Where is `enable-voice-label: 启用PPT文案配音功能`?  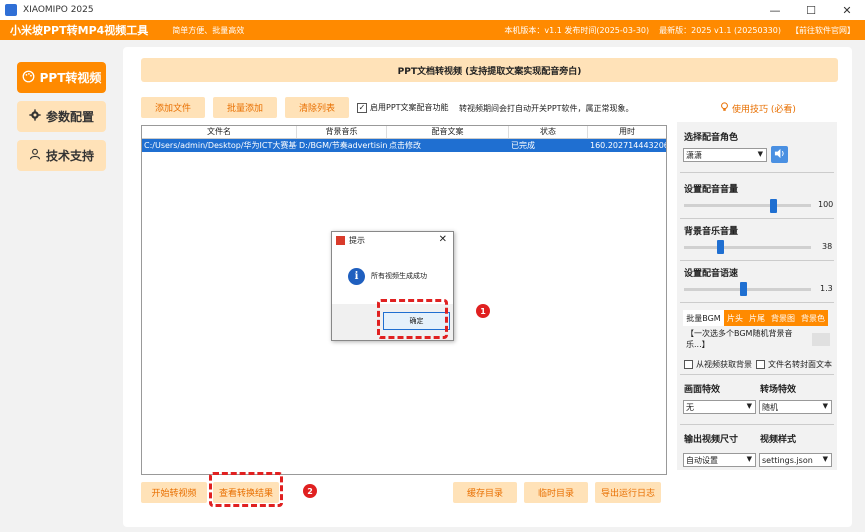
enable-voice-label: 启用PPT文案配音功能 is located at coordinates (409, 107).